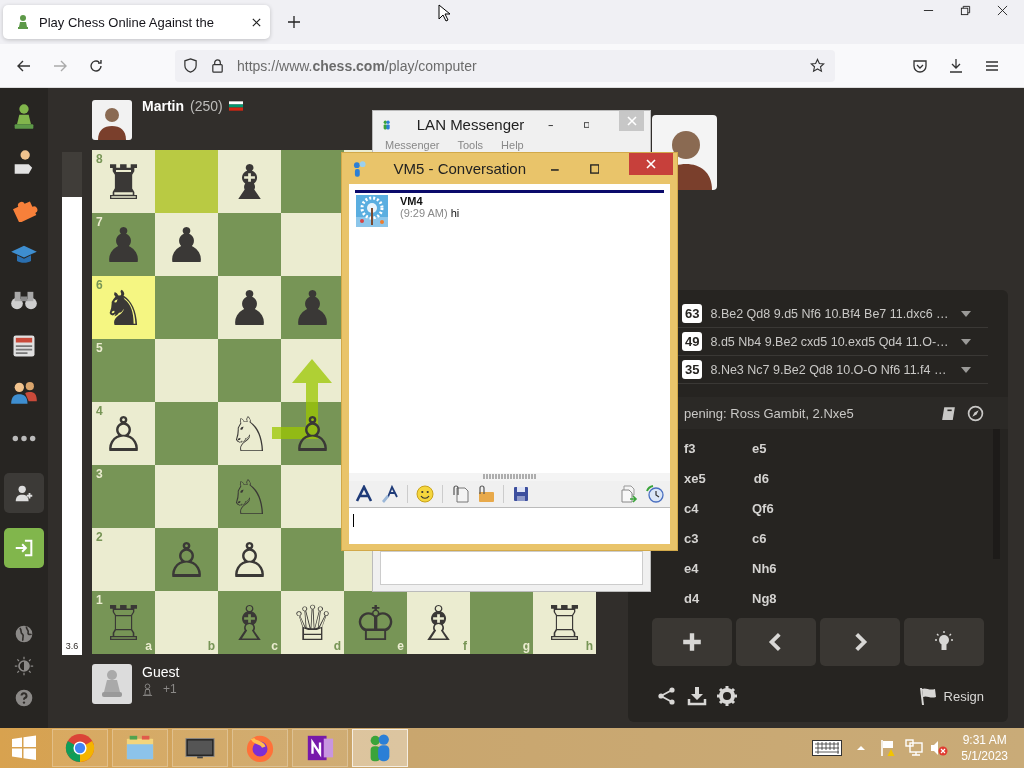 The height and width of the screenshot is (768, 1024). Describe the element at coordinates (564, 622) in the screenshot. I see `chess-piece: ♖` at that location.